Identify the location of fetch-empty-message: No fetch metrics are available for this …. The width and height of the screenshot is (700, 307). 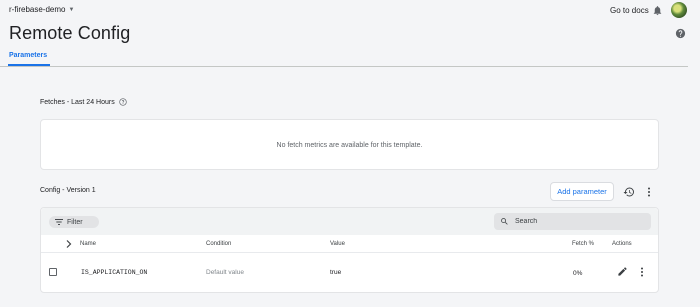
(349, 145).